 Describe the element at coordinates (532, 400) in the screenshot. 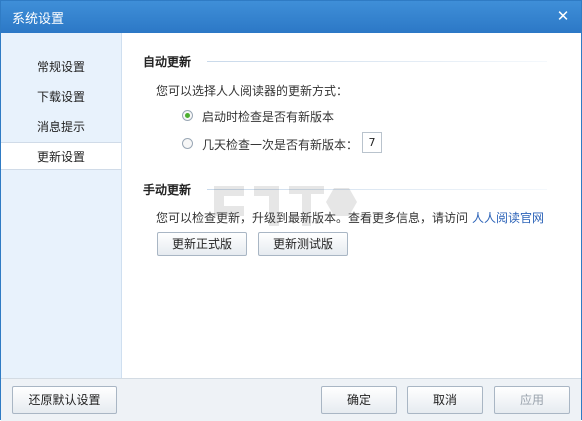

I see `apply-button: 应用` at that location.